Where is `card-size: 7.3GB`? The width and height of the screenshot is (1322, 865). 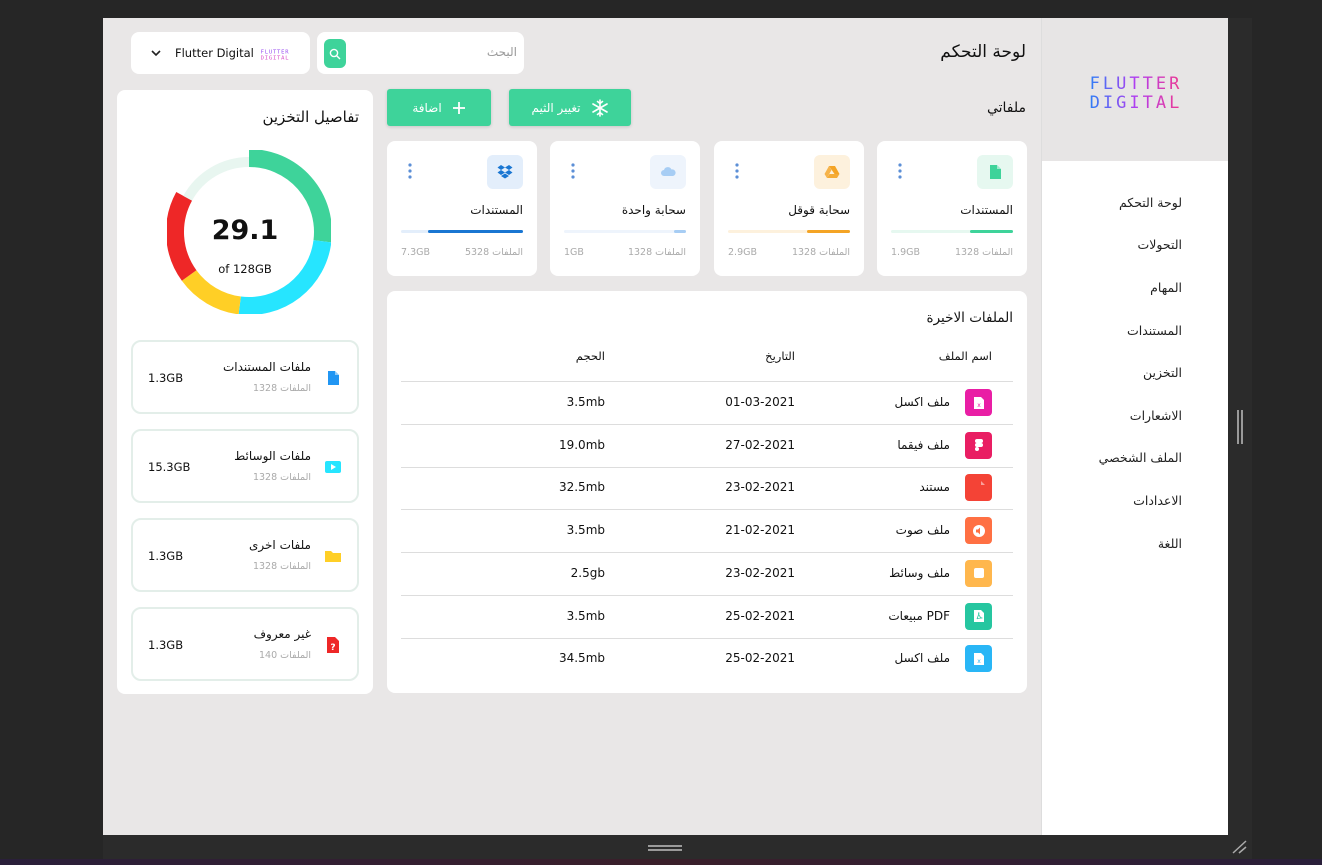
card-size: 7.3GB is located at coordinates (415, 252).